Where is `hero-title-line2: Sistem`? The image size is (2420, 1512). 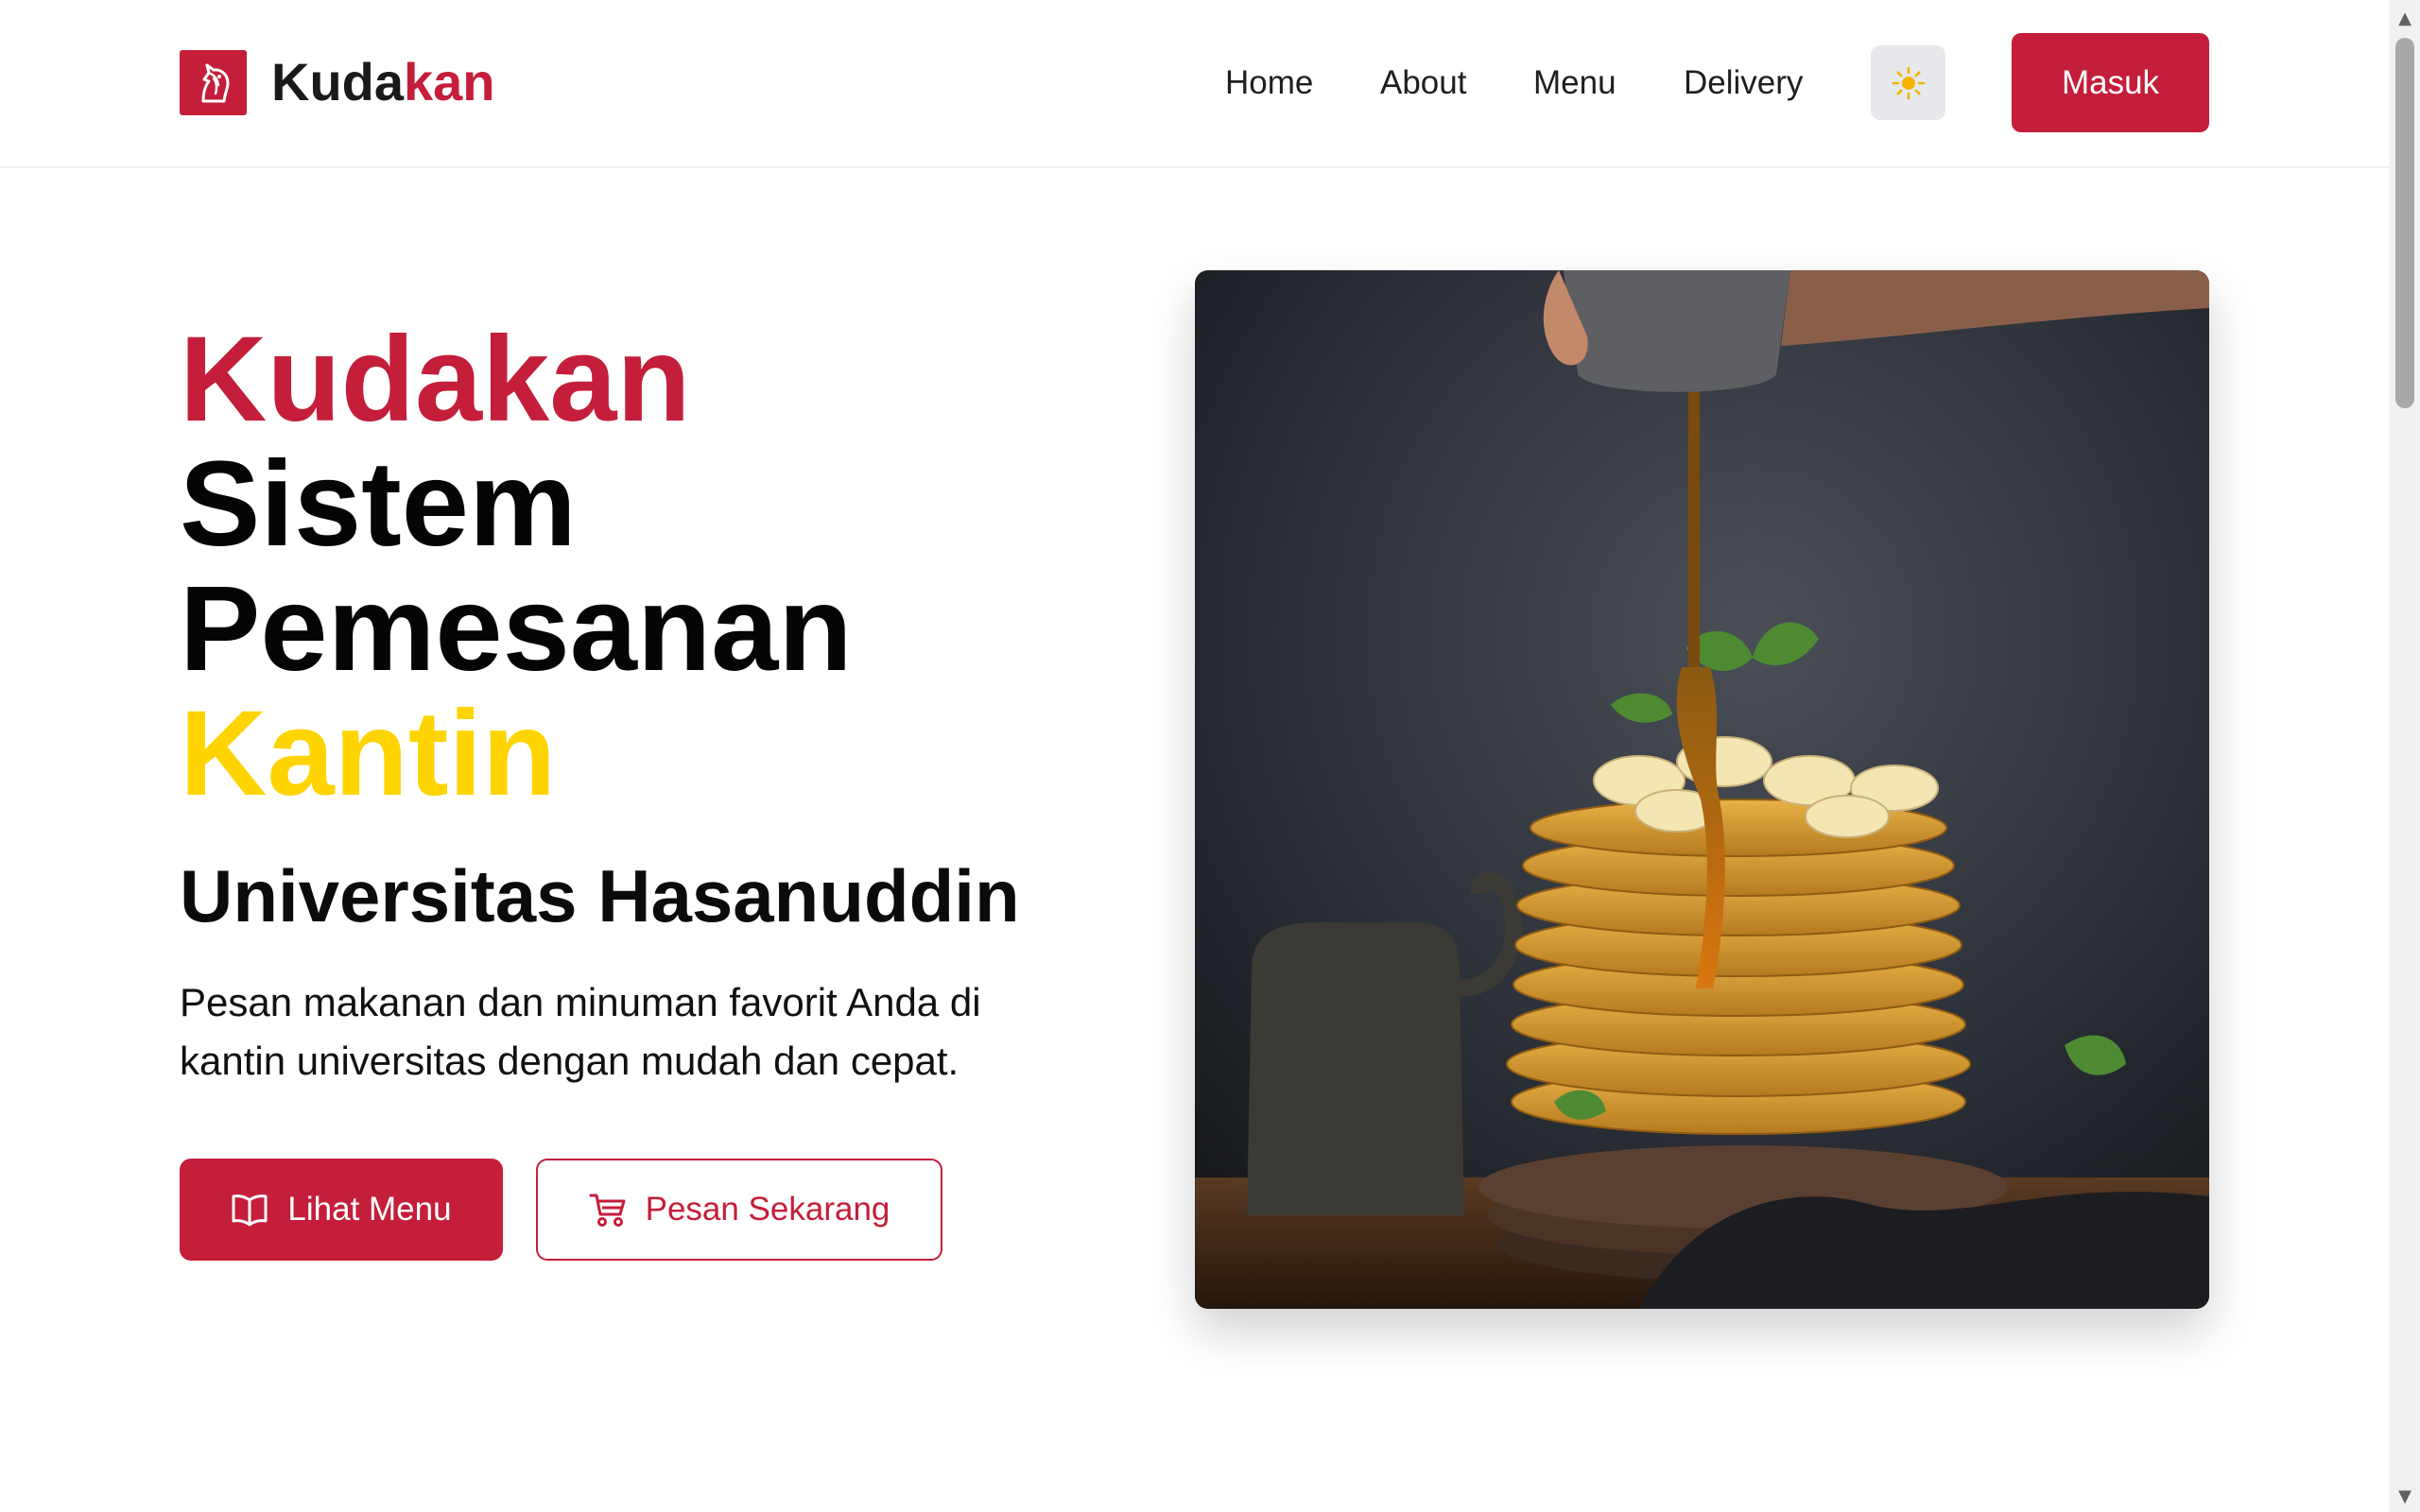
hero-title-line2: Sistem is located at coordinates (378, 504).